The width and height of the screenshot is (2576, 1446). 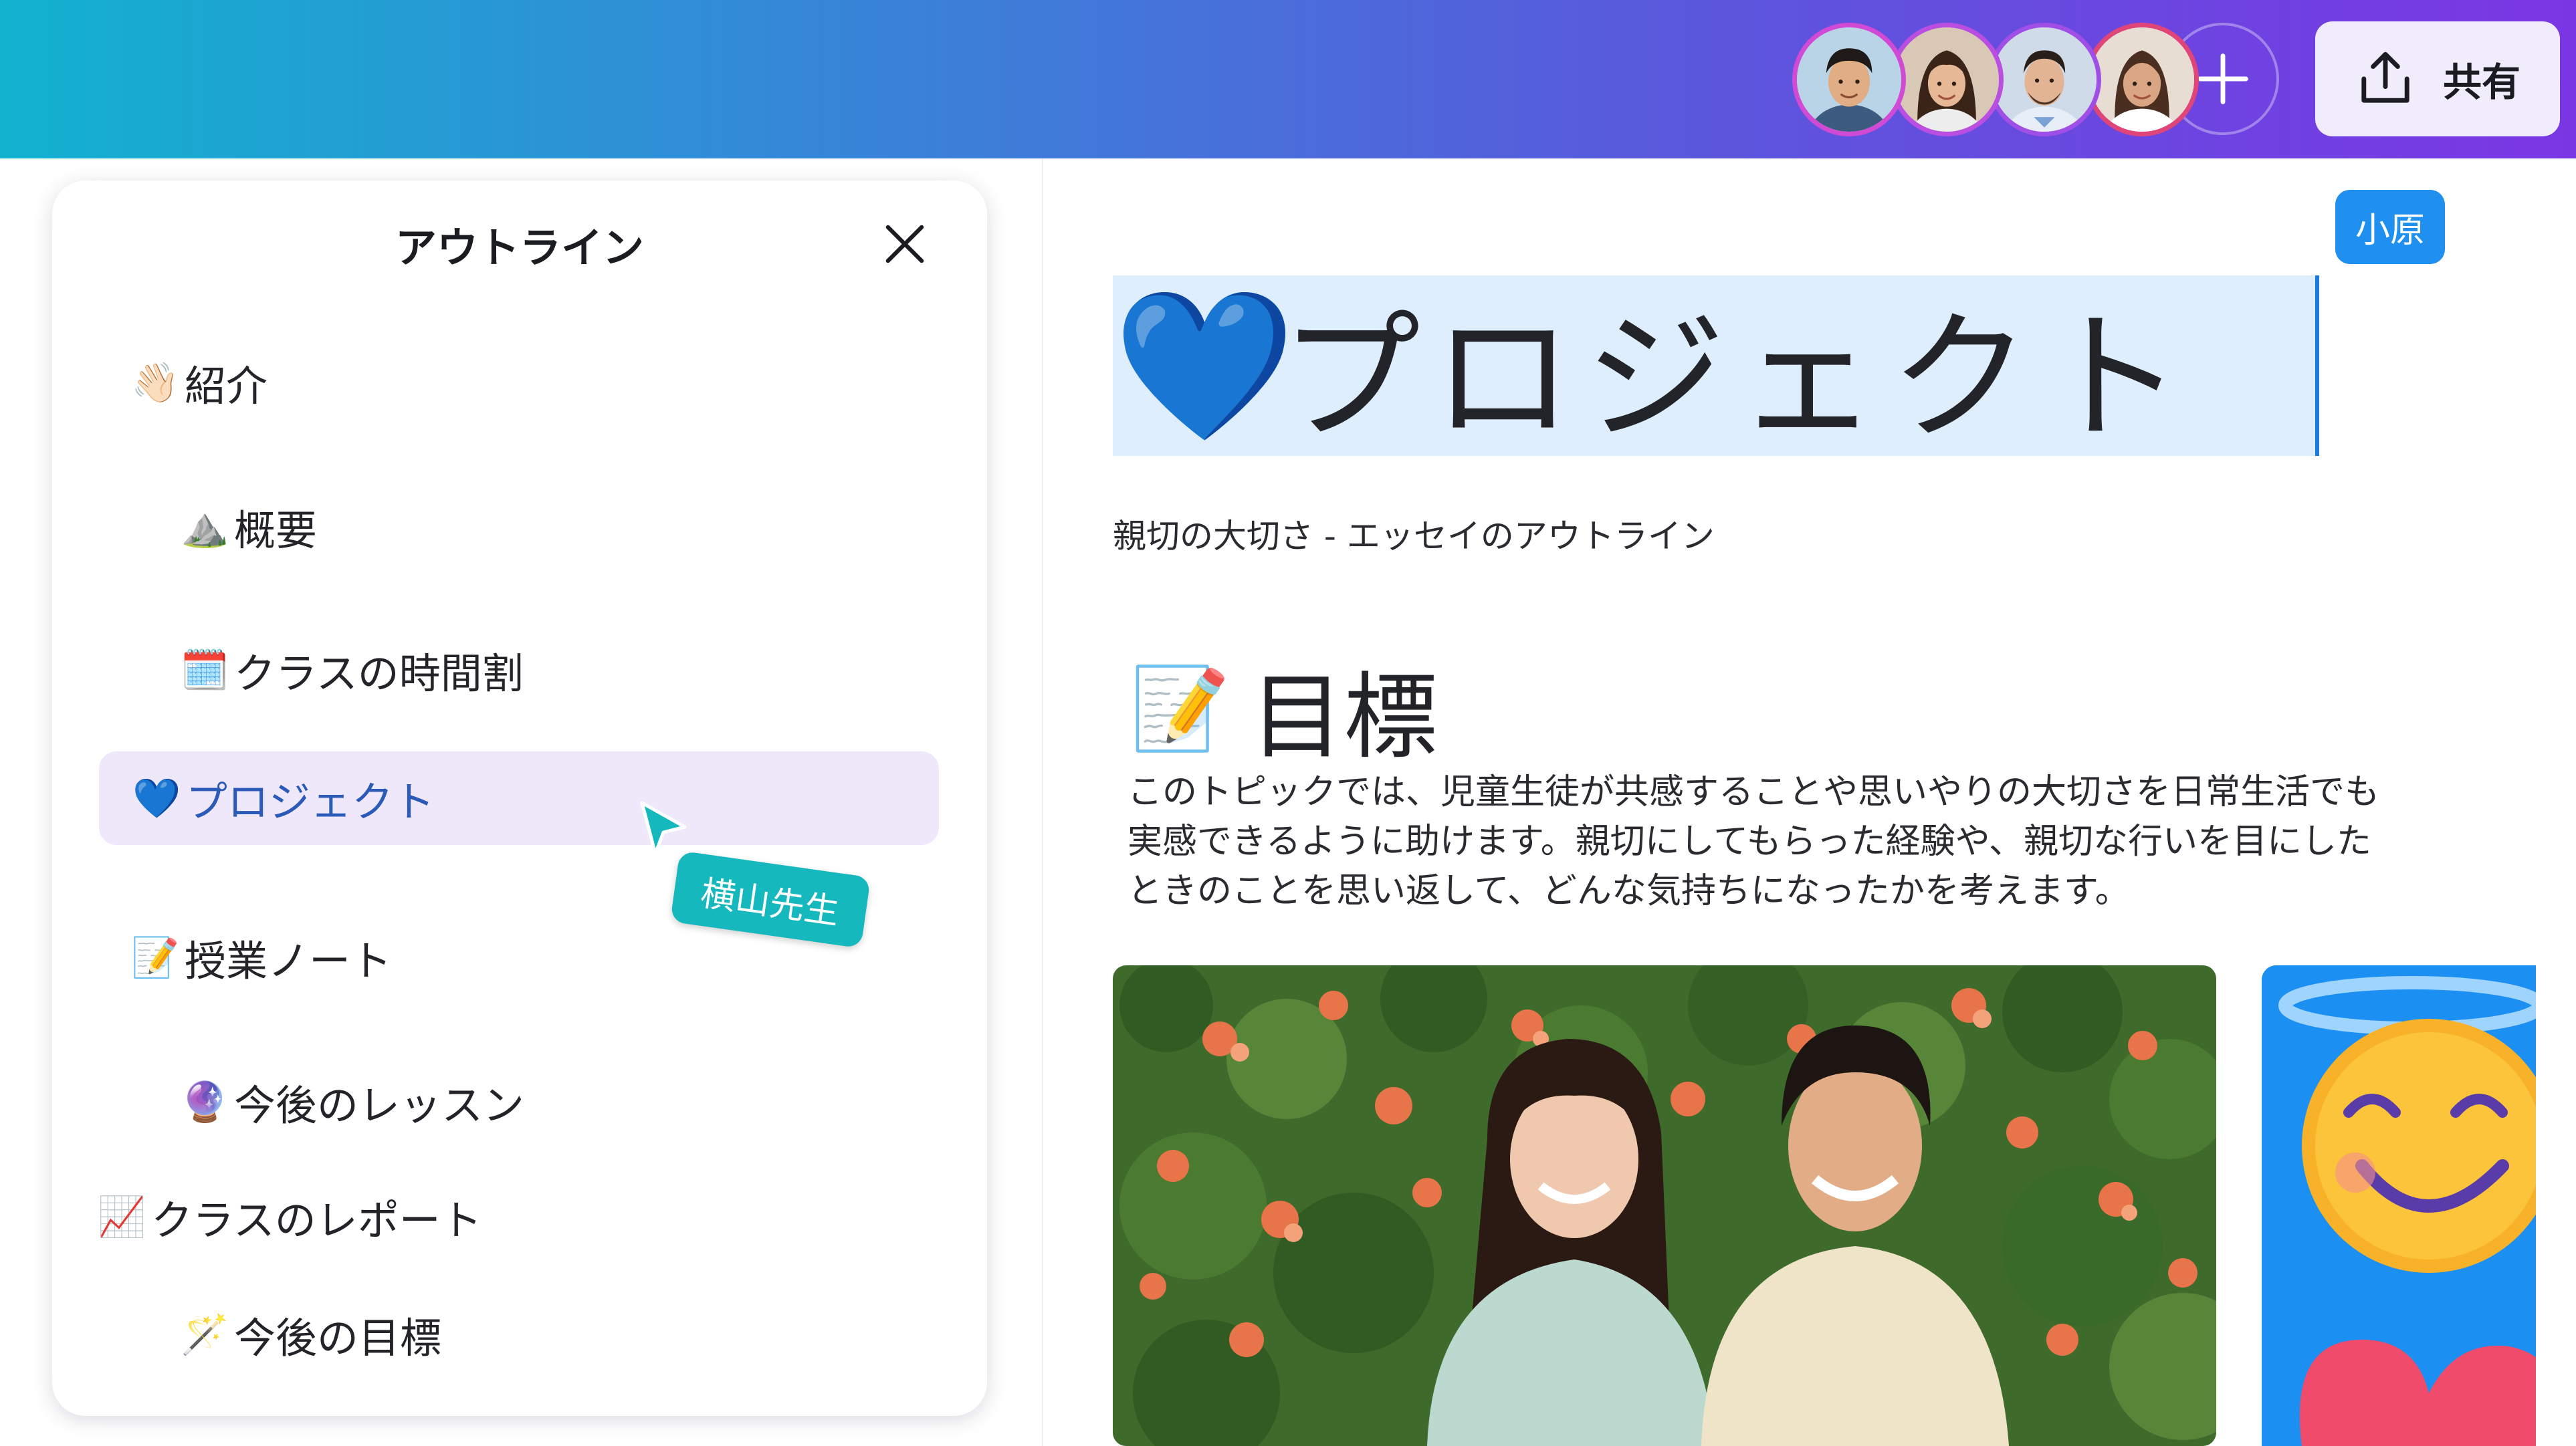 I want to click on avatar-woman-image, so click(x=2142, y=79).